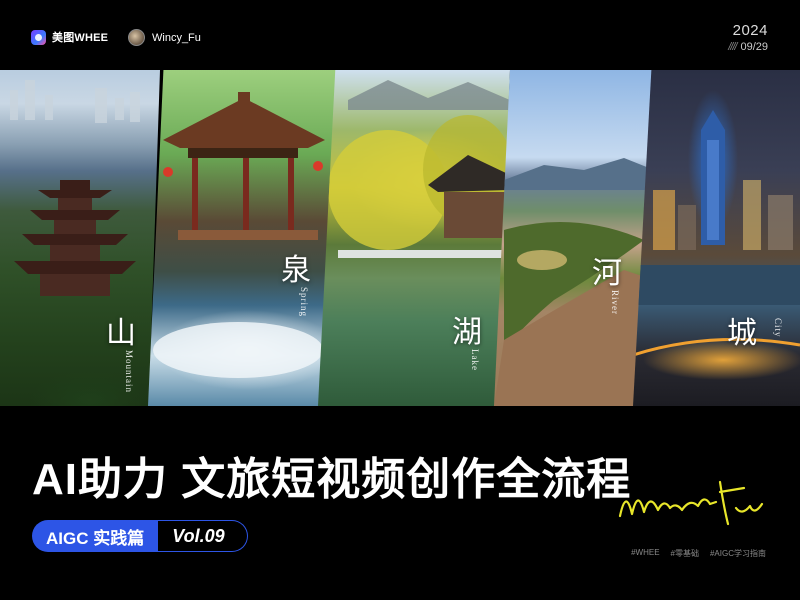  Describe the element at coordinates (685, 553) in the screenshot. I see `hashtag: #零基础` at that location.